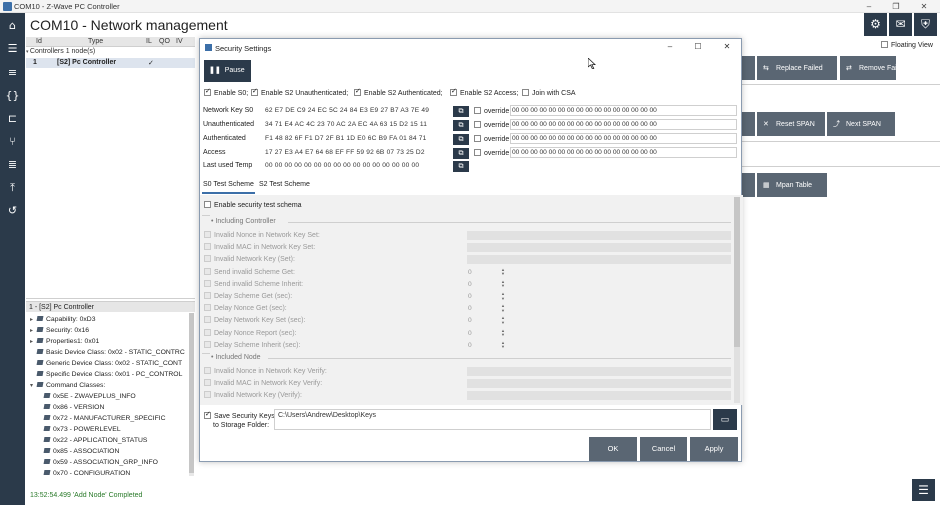 The image size is (940, 505). What do you see at coordinates (492, 419) in the screenshot?
I see `storage-folder-input: C:\Users\Andrew\Desktop\Keys` at bounding box center [492, 419].